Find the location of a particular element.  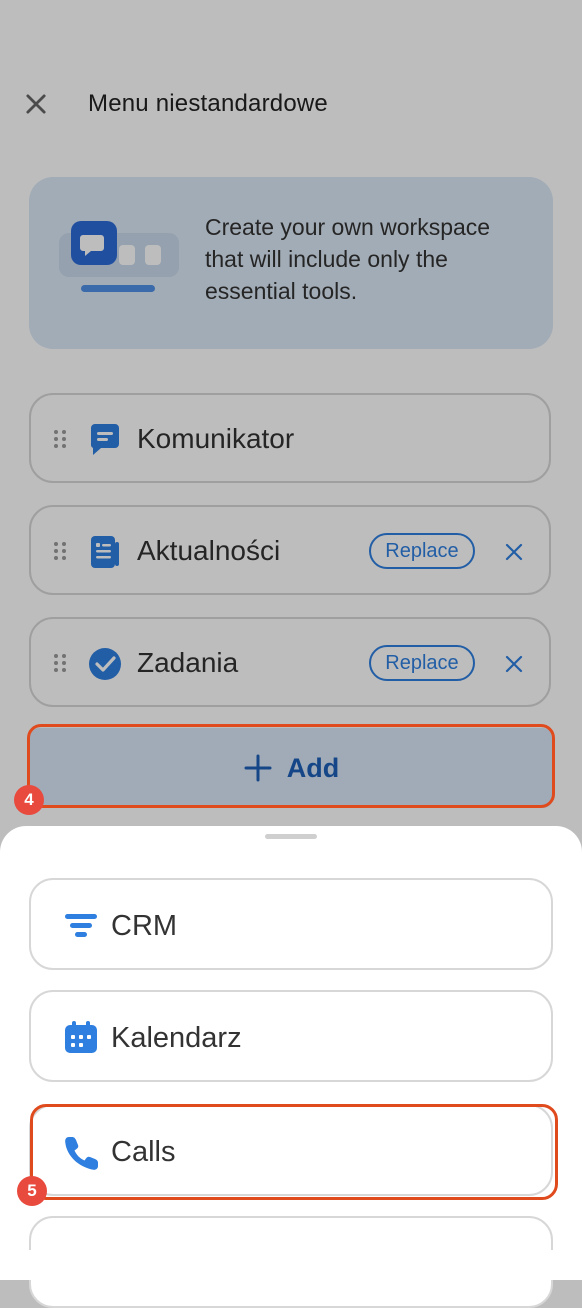

option-label: CRM is located at coordinates (144, 926).